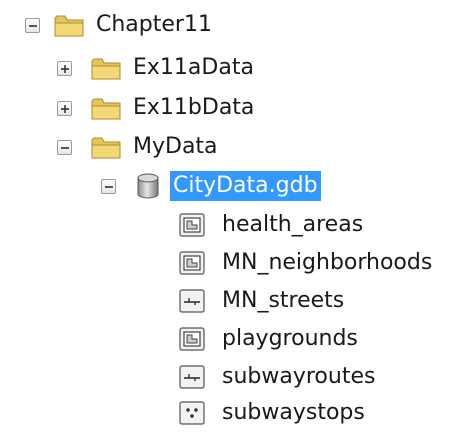 This screenshot has height=432, width=472. Describe the element at coordinates (327, 262) in the screenshot. I see `tree-node-label: MN_neighborhoods` at that location.